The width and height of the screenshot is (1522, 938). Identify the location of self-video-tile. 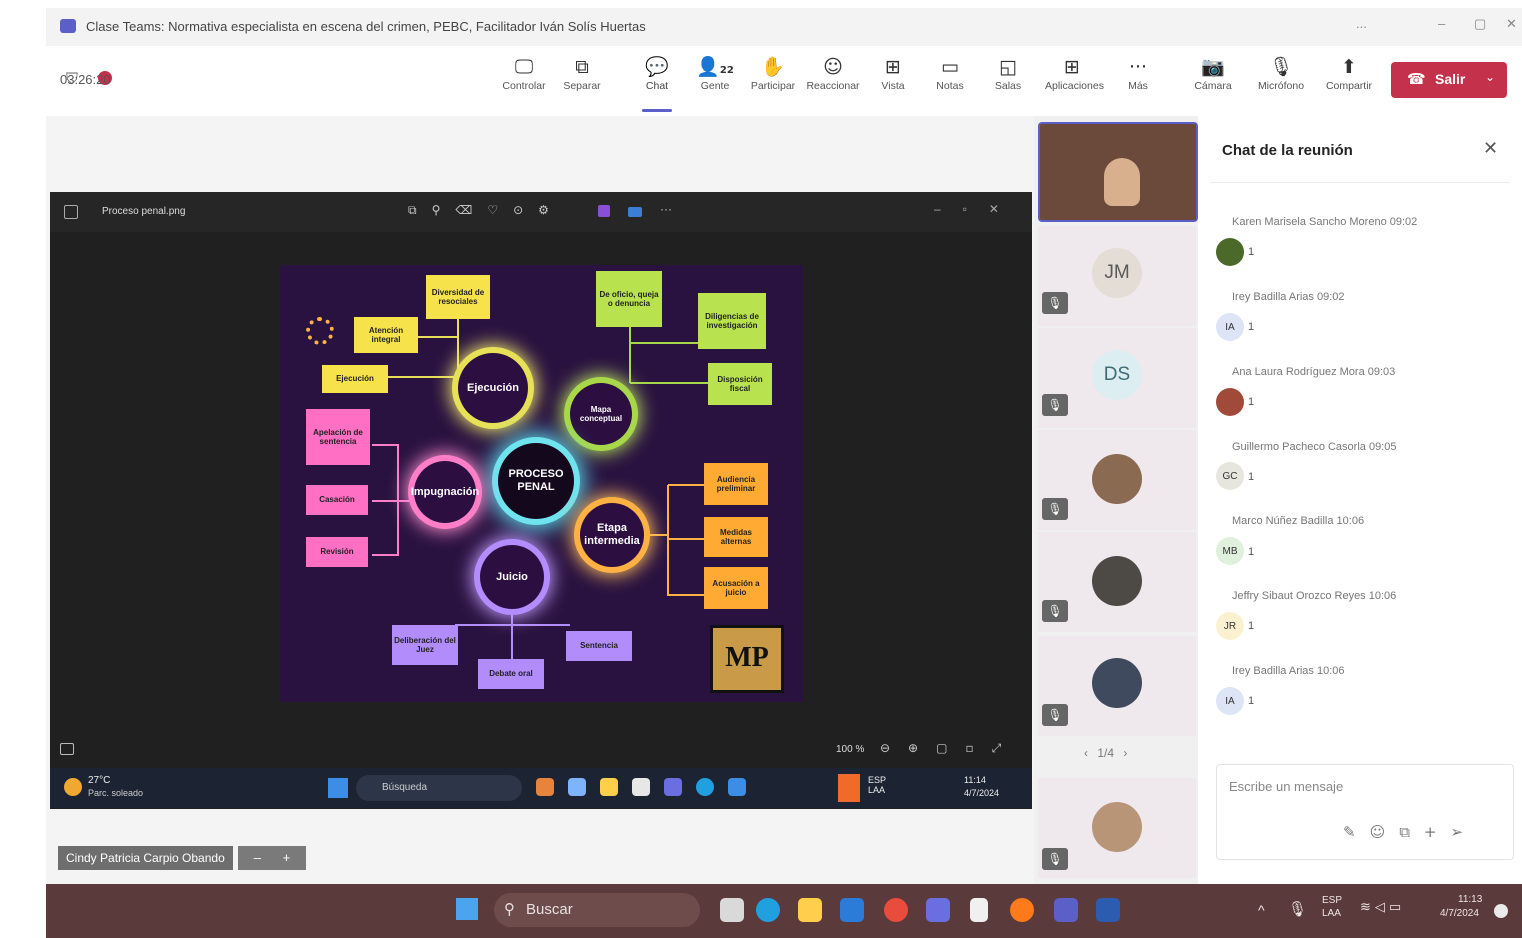
(1118, 172).